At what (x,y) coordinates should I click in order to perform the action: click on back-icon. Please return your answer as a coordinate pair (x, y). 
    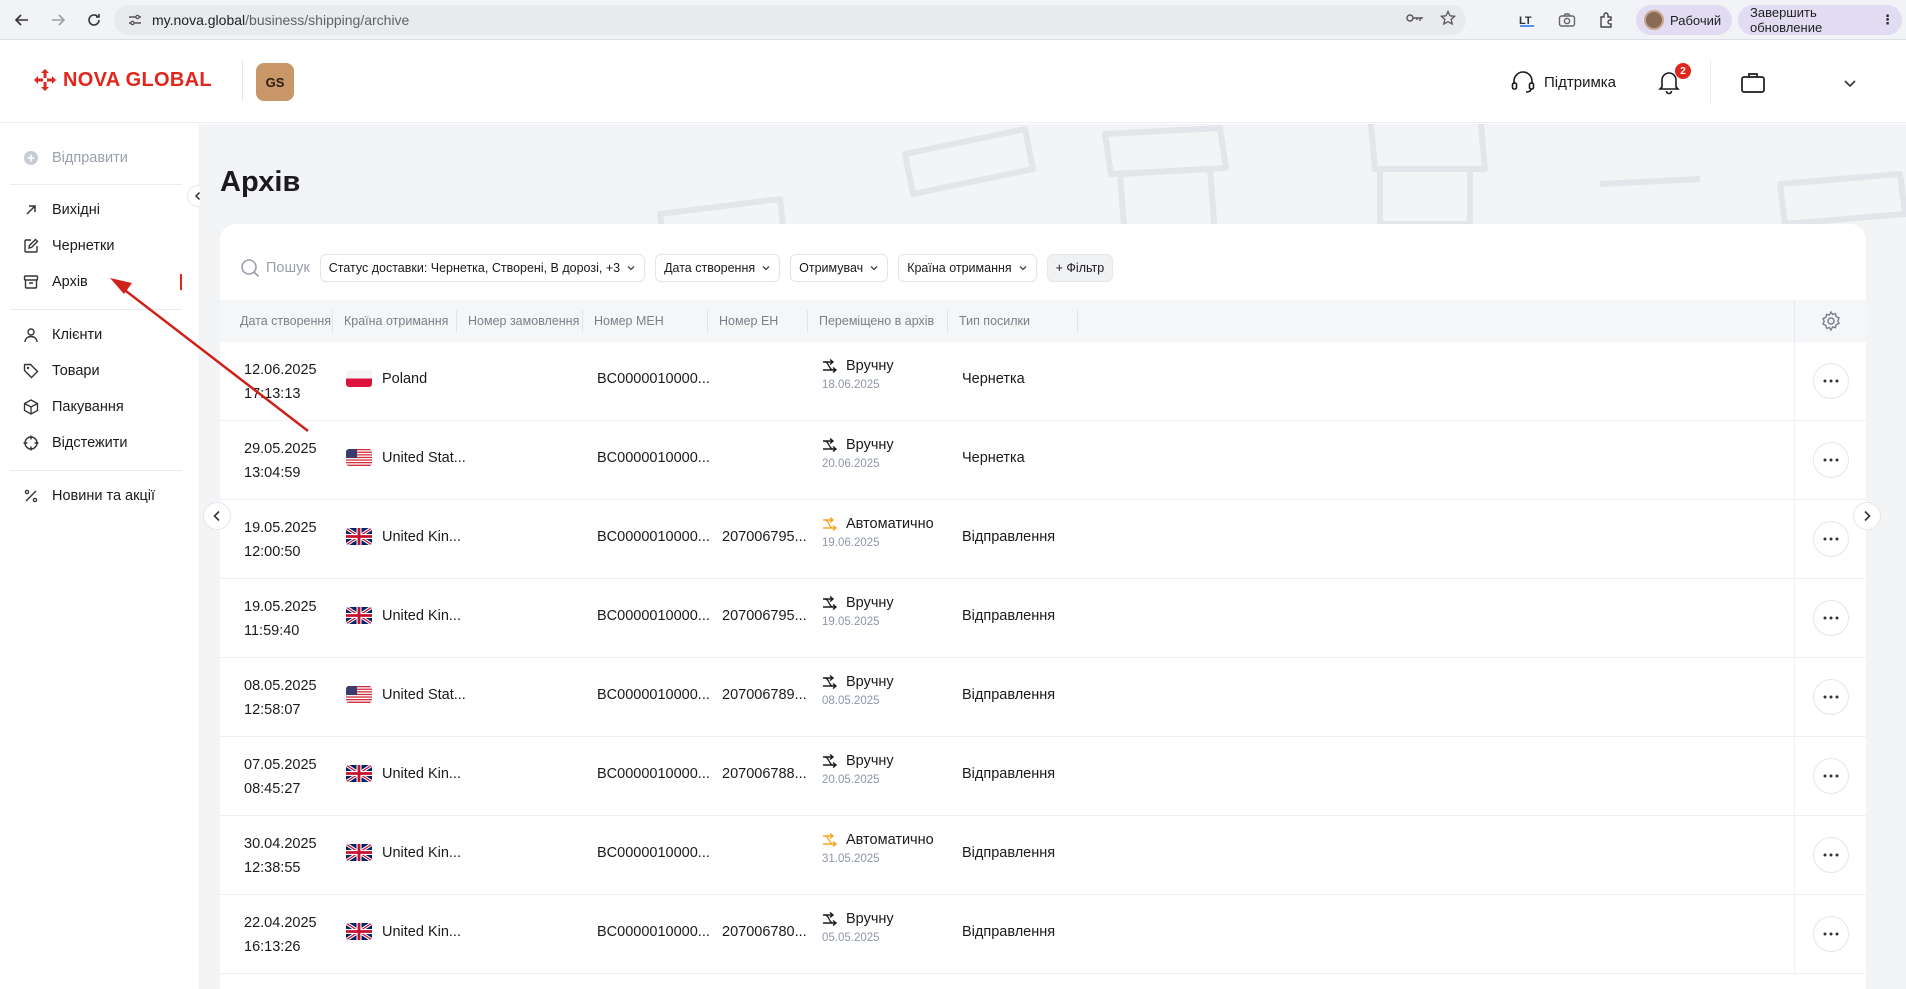
    Looking at the image, I should click on (22, 20).